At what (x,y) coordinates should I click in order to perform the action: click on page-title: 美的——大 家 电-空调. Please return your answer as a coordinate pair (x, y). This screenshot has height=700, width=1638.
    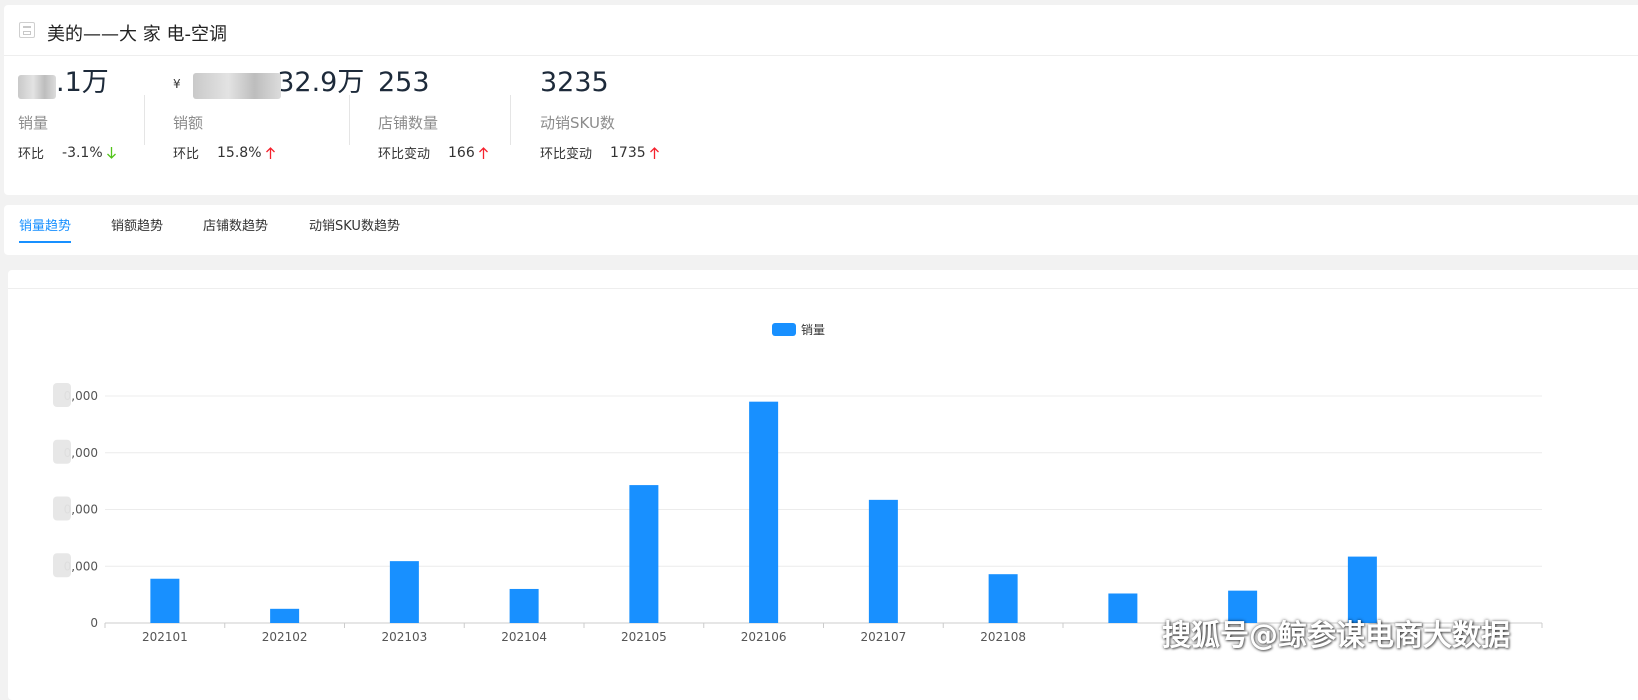
    Looking at the image, I should click on (137, 34).